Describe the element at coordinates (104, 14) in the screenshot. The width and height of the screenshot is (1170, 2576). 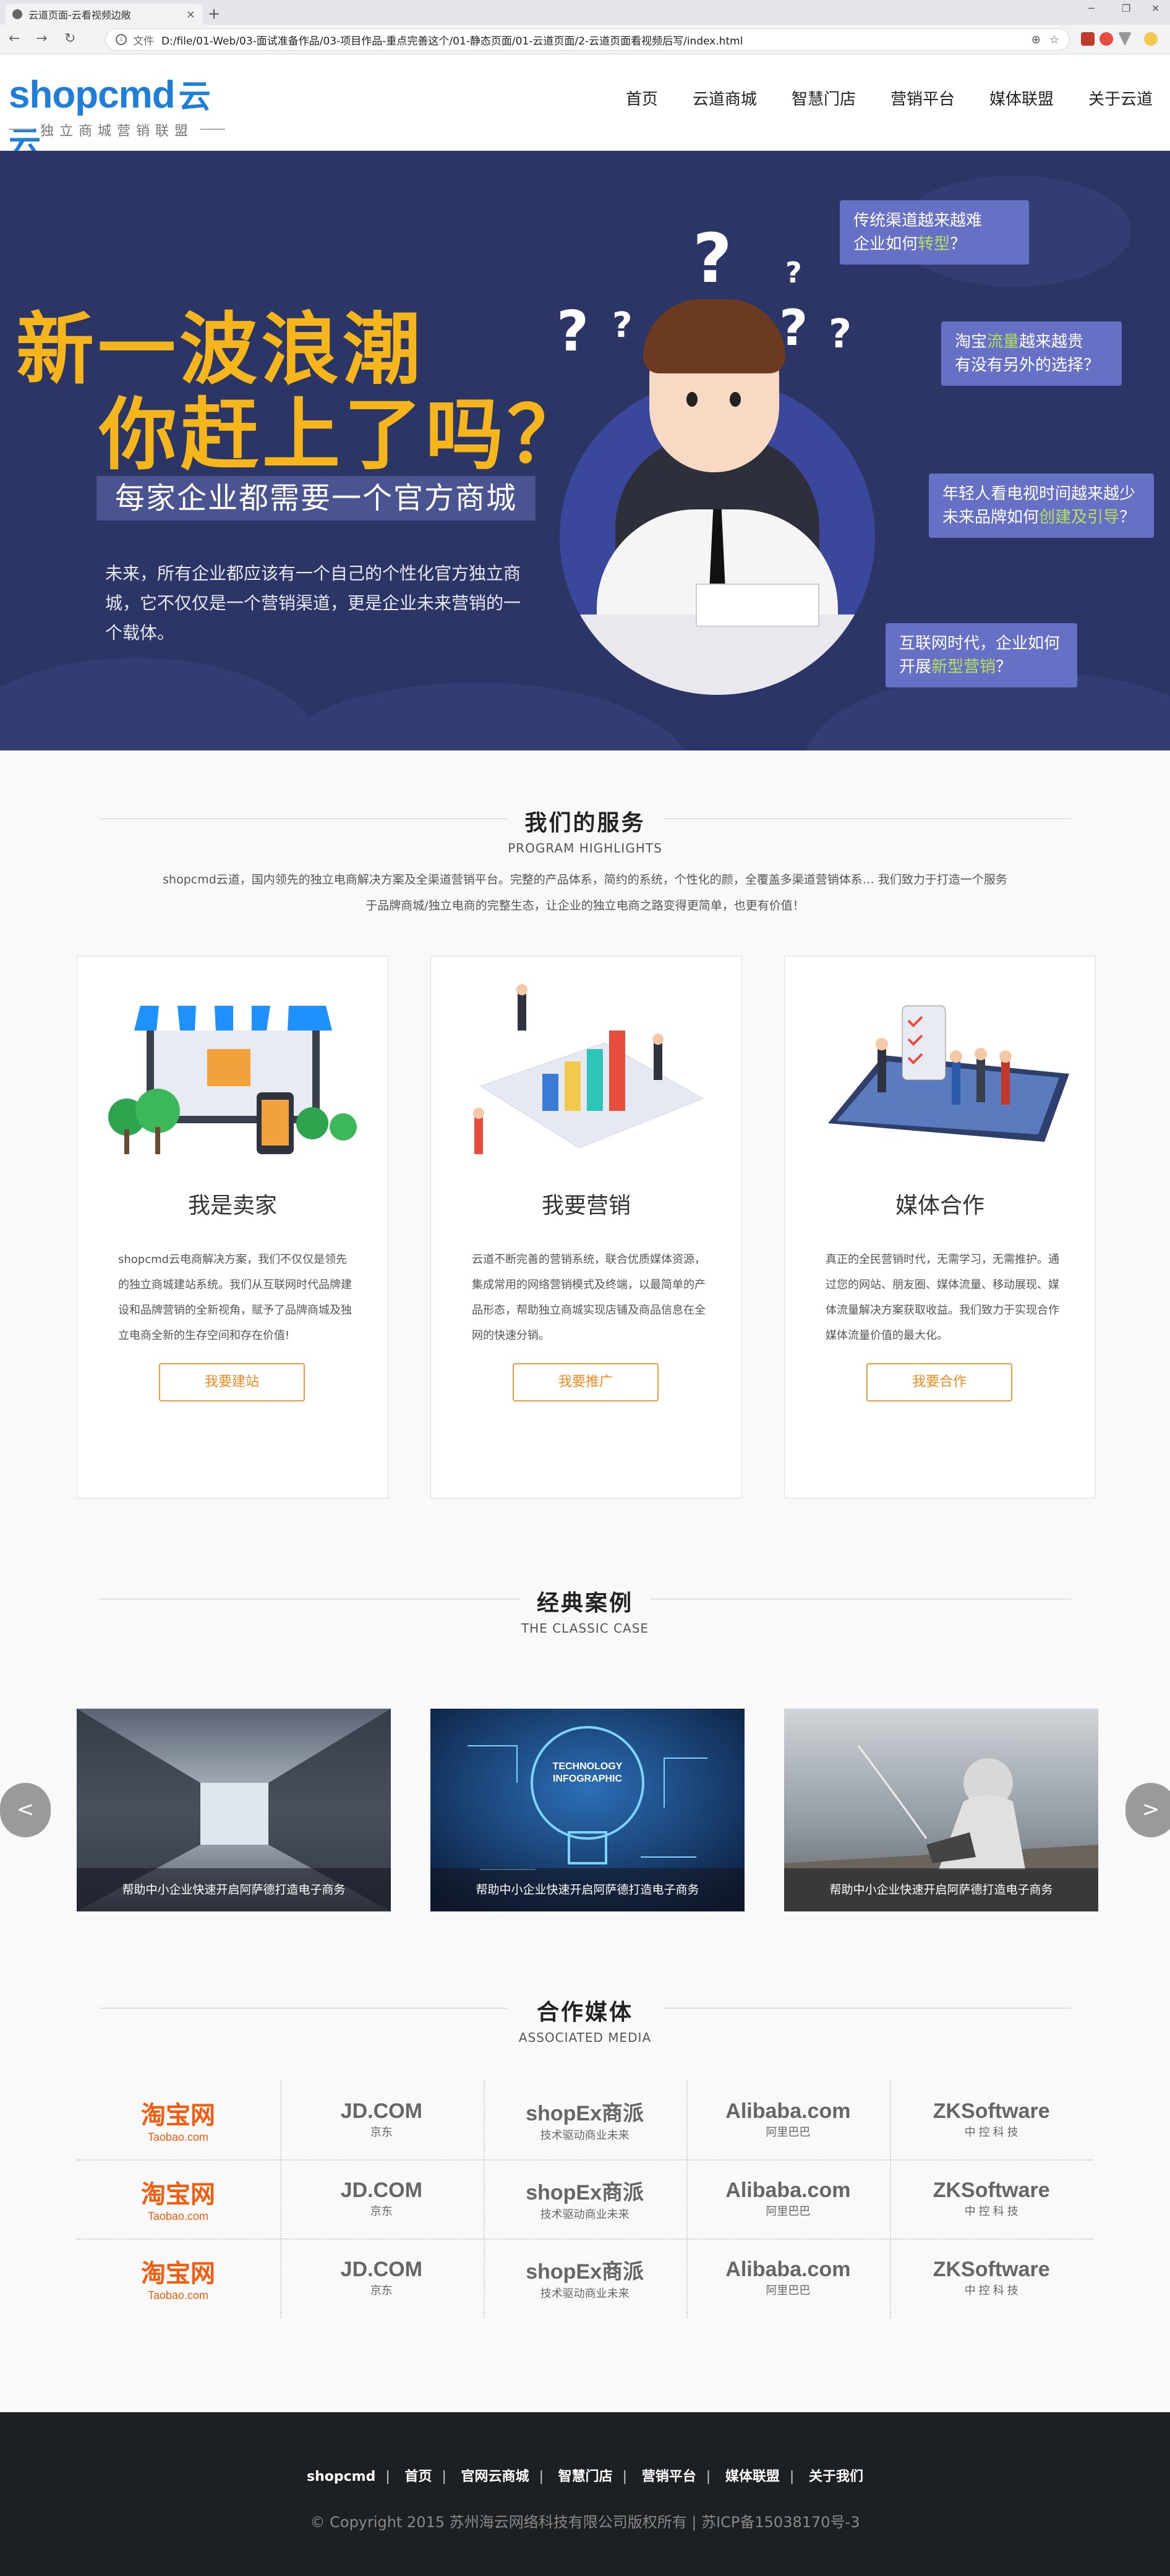
I see `browser-tab: 云道页面-云看视频边敞 ×` at that location.